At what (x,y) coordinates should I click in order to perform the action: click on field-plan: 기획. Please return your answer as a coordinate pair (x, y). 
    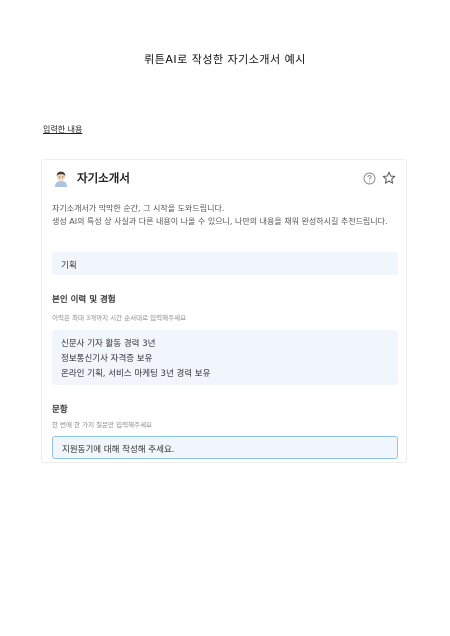
    Looking at the image, I should click on (225, 263).